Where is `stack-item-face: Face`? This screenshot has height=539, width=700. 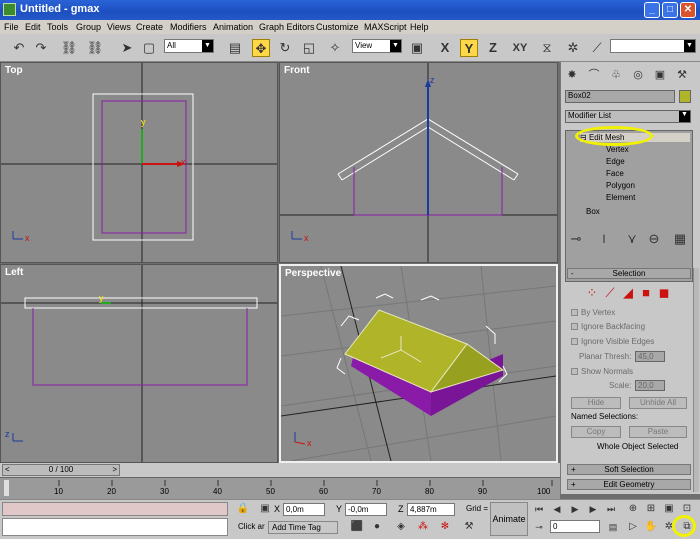 stack-item-face: Face is located at coordinates (615, 173).